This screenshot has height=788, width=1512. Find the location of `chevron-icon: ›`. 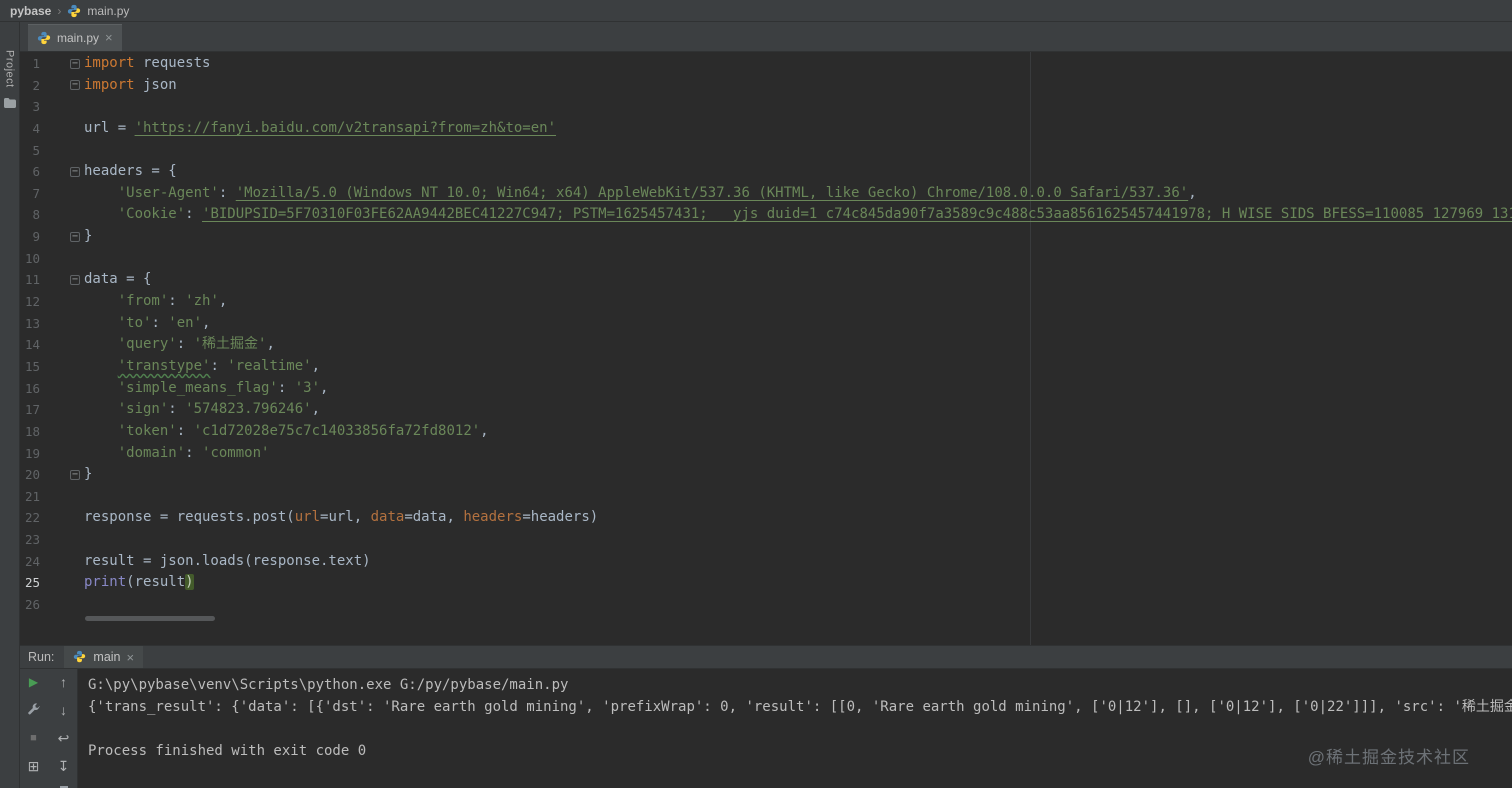

chevron-icon: › is located at coordinates (59, 10).